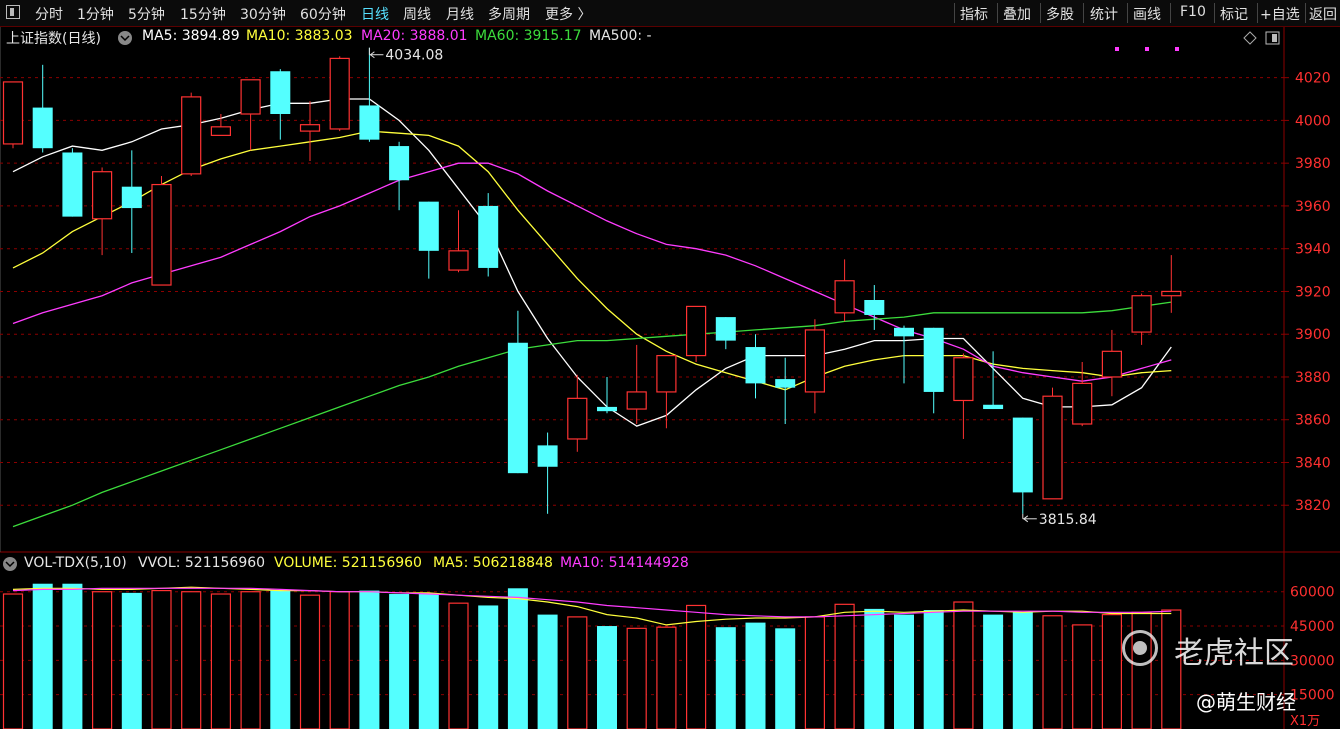 The width and height of the screenshot is (1340, 729). I want to click on price-tick-label: 3900, so click(1313, 335).